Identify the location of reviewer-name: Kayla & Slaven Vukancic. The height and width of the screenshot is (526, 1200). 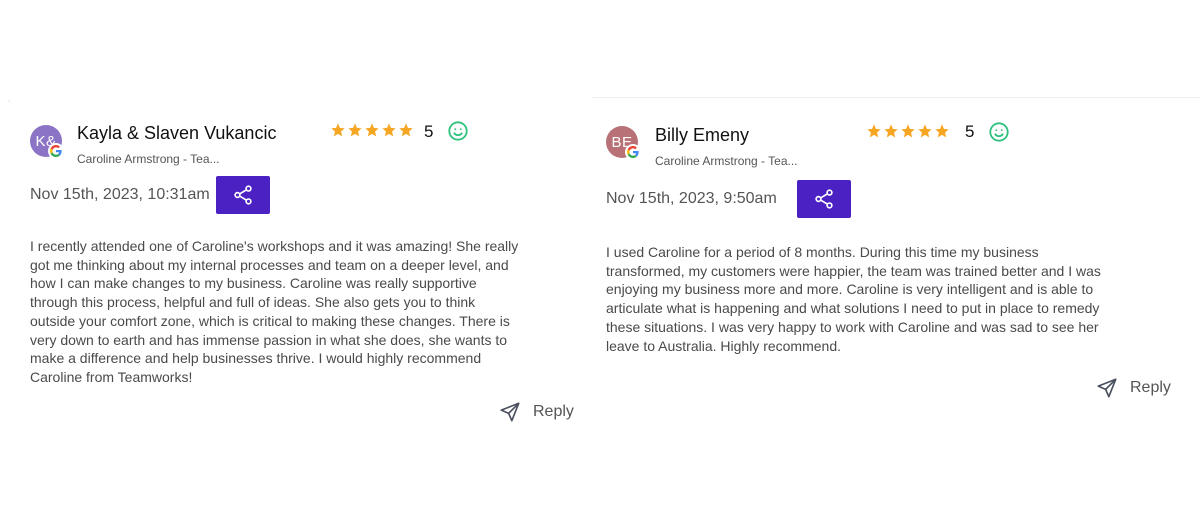
(177, 133).